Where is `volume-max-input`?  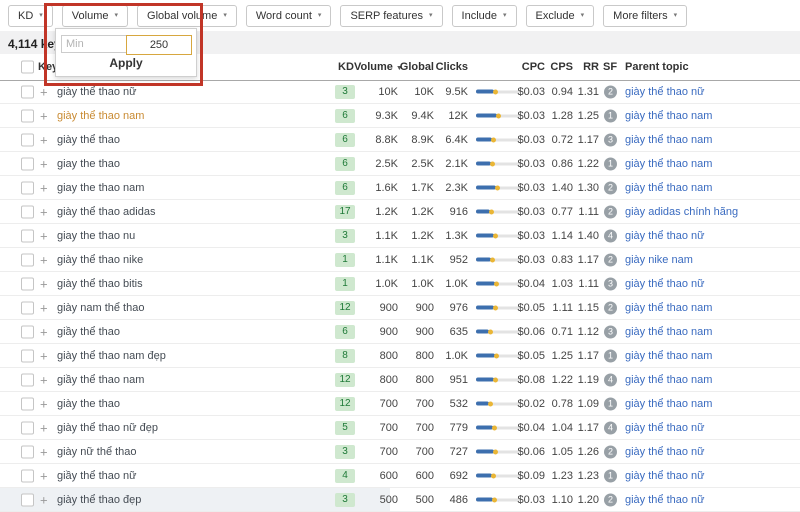 volume-max-input is located at coordinates (159, 45).